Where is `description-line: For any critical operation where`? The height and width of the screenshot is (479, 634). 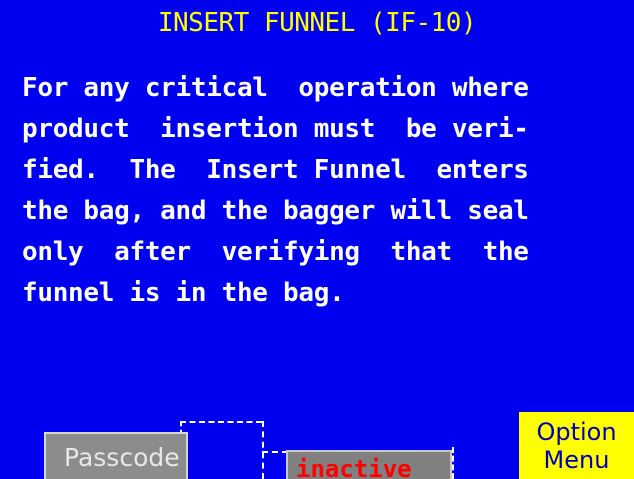 description-line: For any critical operation where is located at coordinates (275, 88).